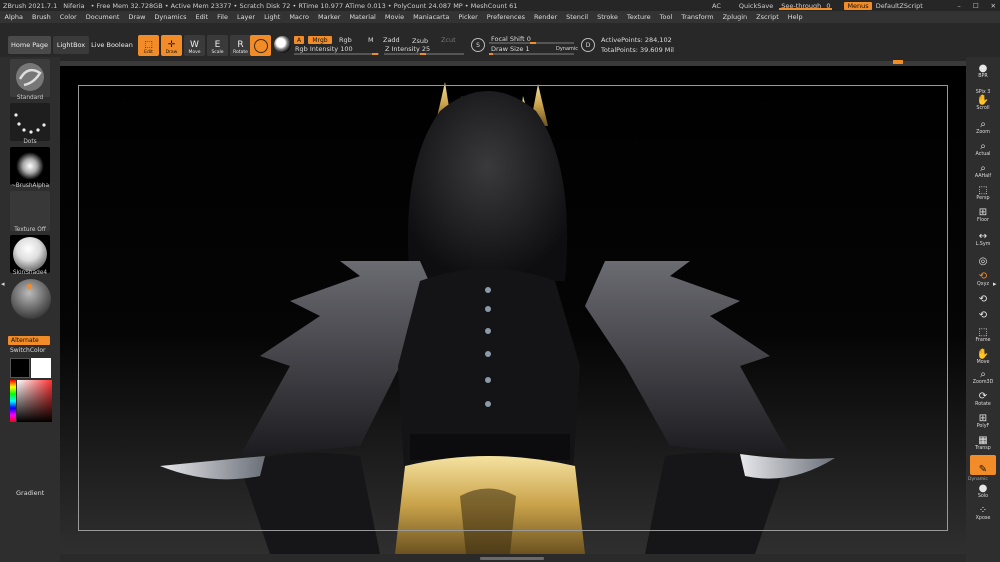 The width and height of the screenshot is (1000, 562). Describe the element at coordinates (512, 558) in the screenshot. I see `bottom-handle` at that location.